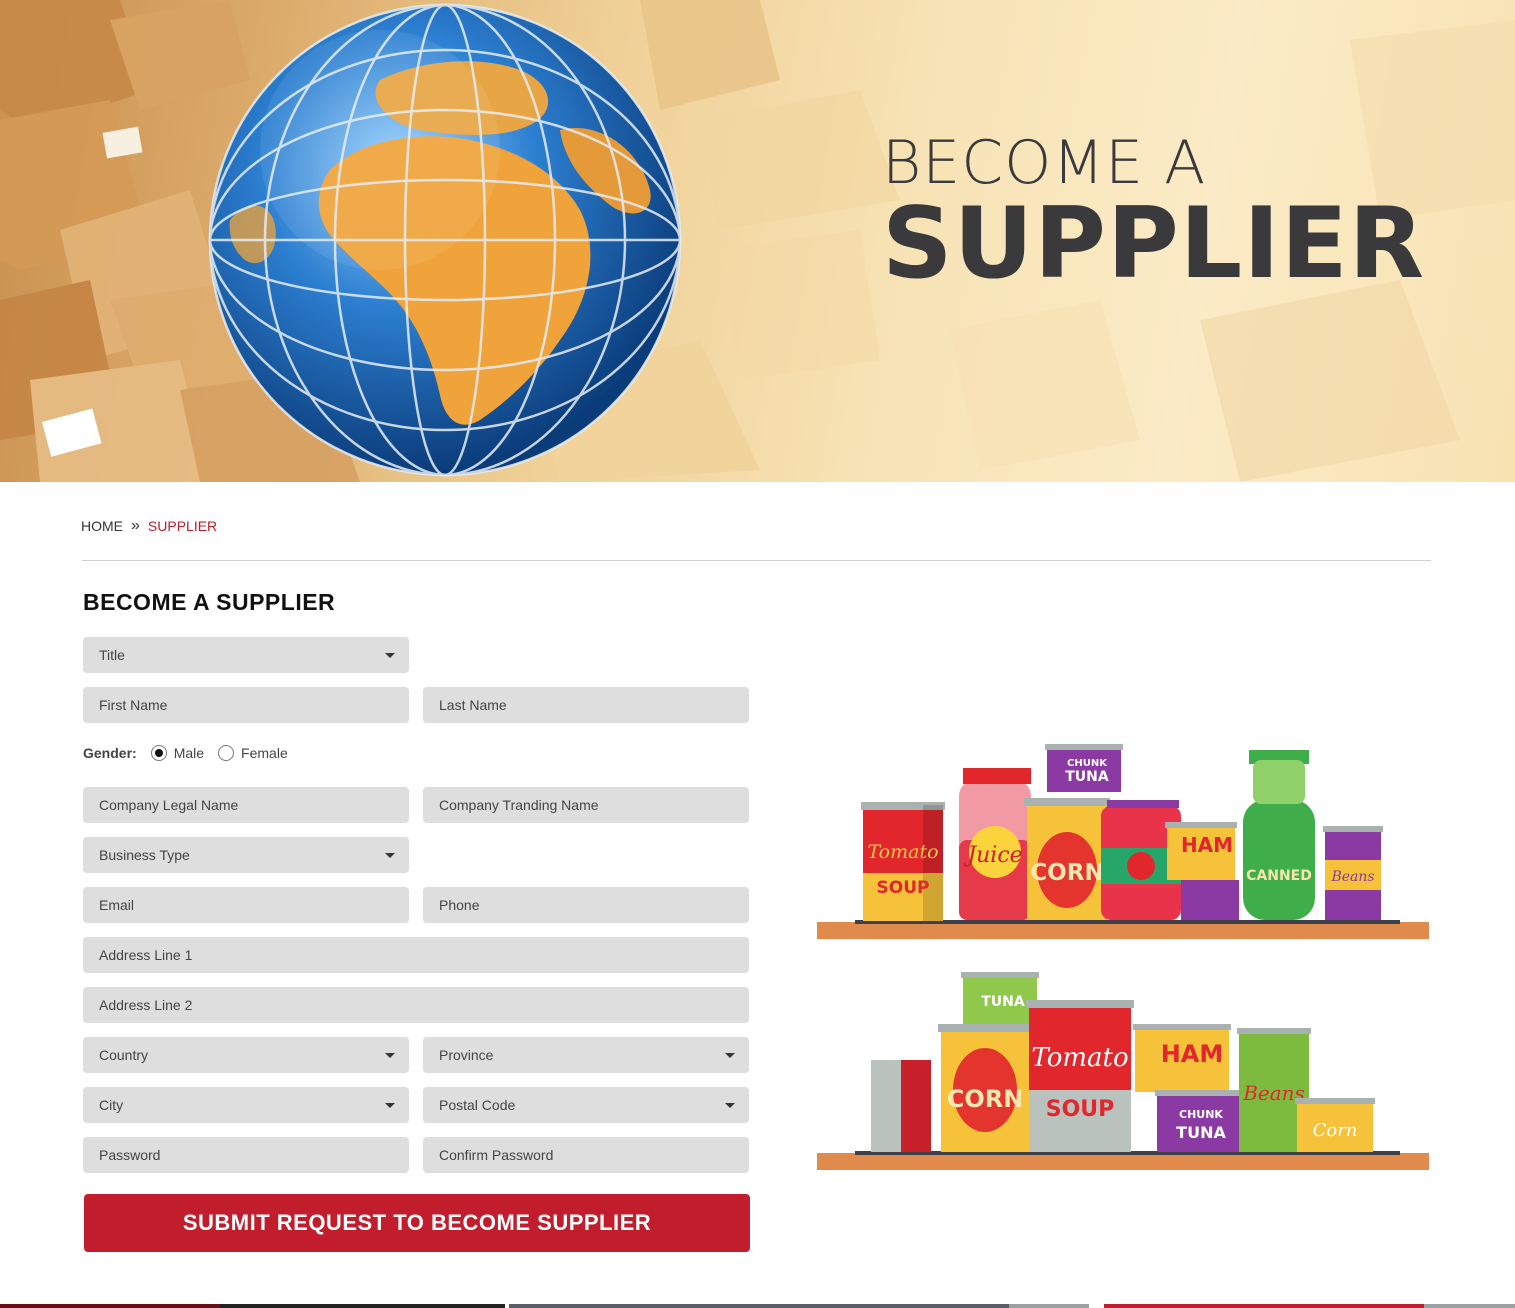 The height and width of the screenshot is (1308, 1515). What do you see at coordinates (1003, 1002) in the screenshot?
I see `tuna-label-2: TUNA` at bounding box center [1003, 1002].